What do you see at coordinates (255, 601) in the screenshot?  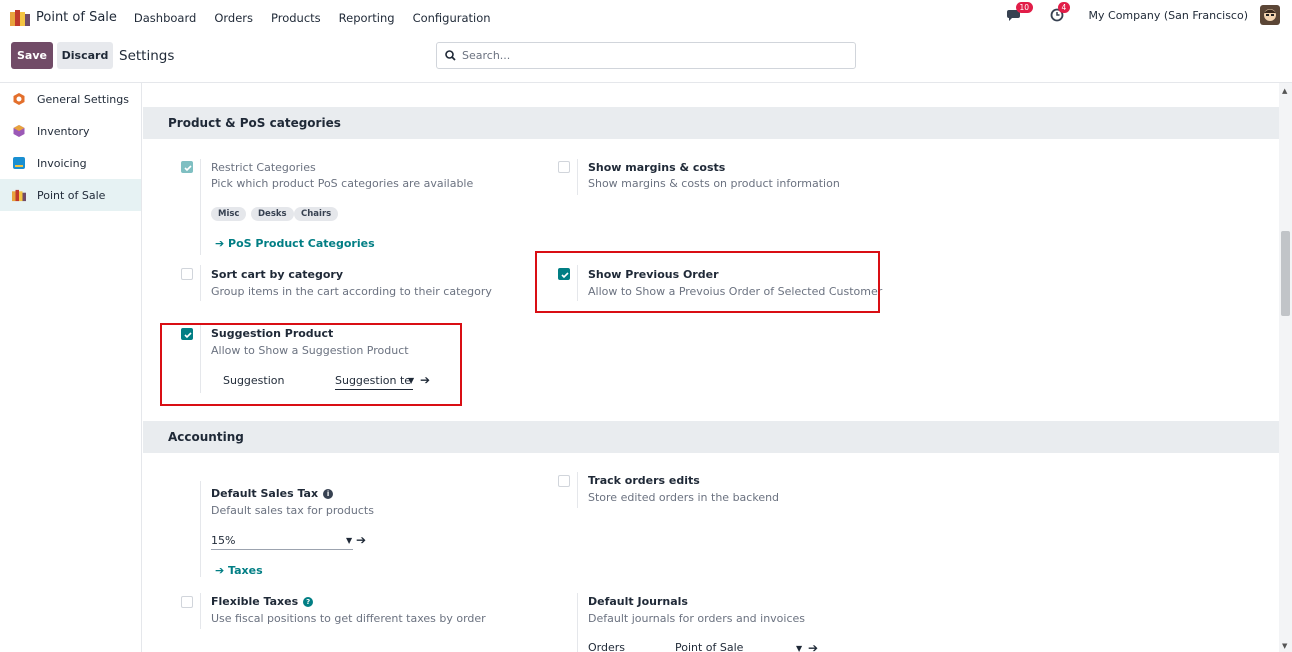 I see `title-text: Flexible Taxes` at bounding box center [255, 601].